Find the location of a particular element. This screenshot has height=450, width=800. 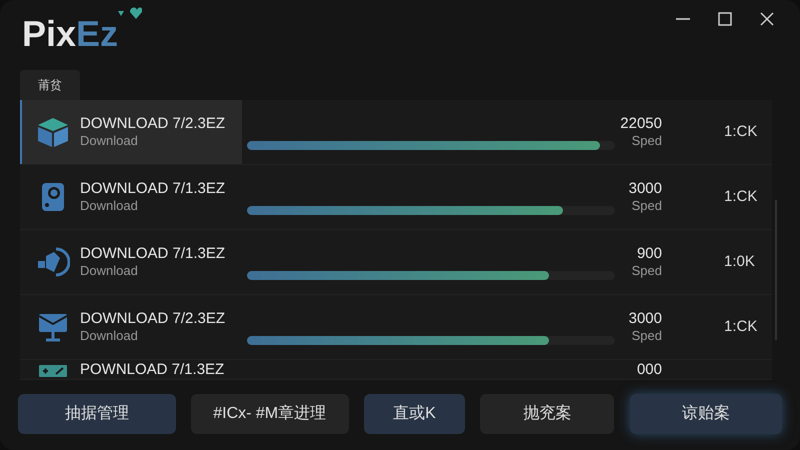

action-button: #ICx- #M章进理 is located at coordinates (269, 414).